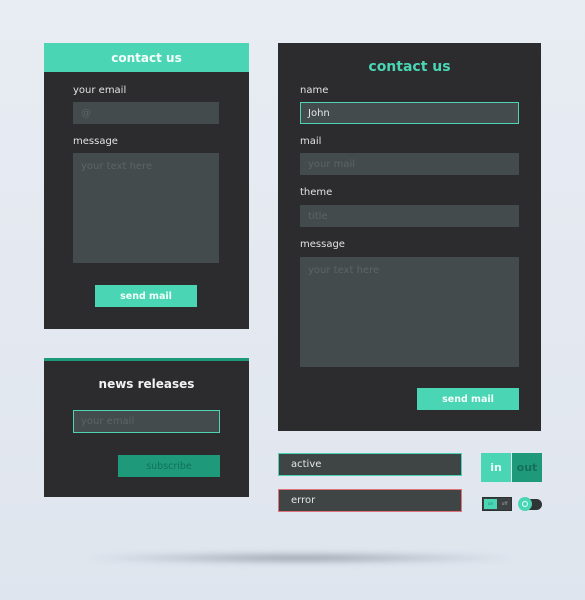 Image resolution: width=585 pixels, height=600 pixels. What do you see at coordinates (319, 113) in the screenshot?
I see `name-value: John` at bounding box center [319, 113].